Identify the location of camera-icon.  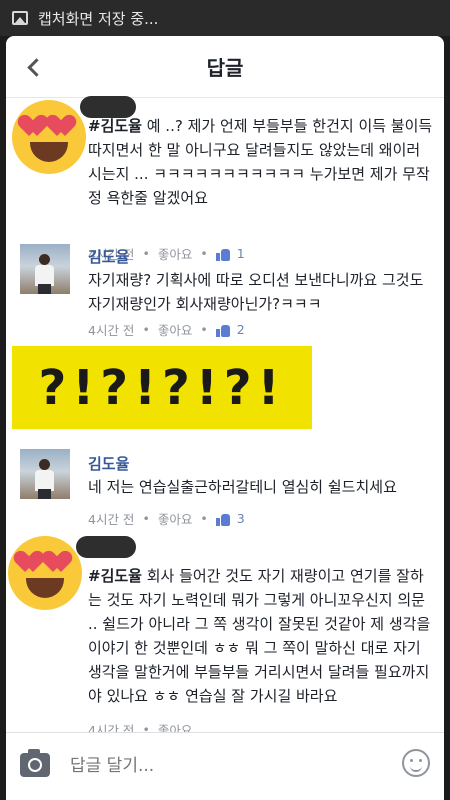
(35, 763).